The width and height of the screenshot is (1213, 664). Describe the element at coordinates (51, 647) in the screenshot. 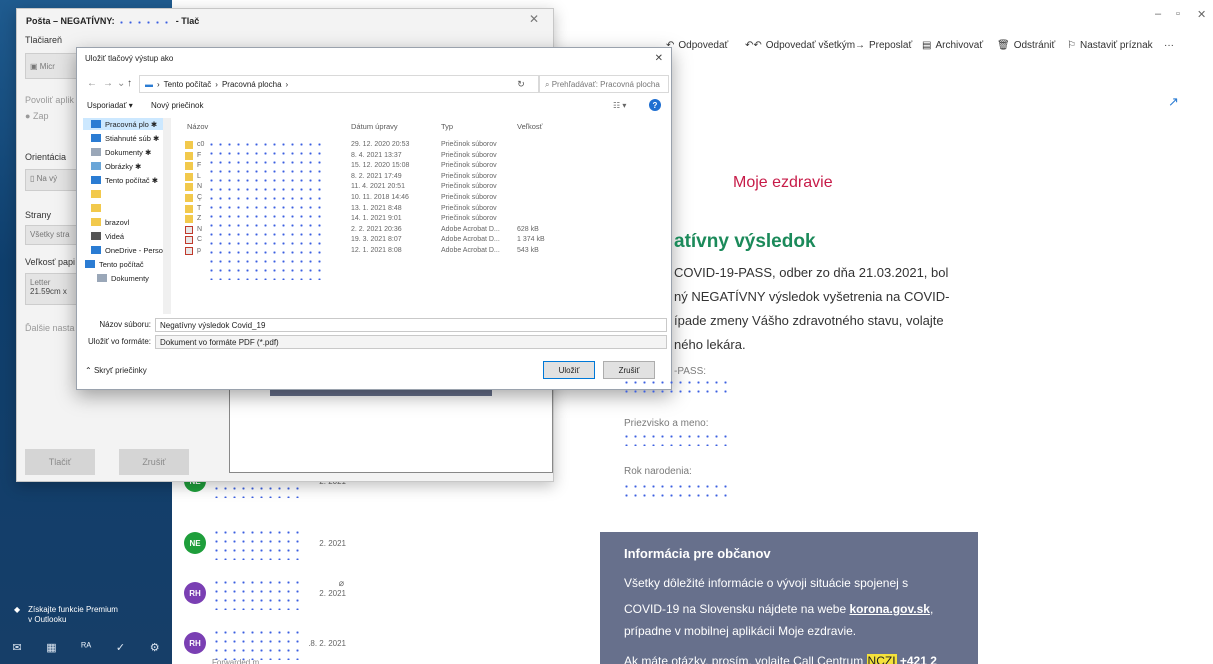

I see `calendar-icon: ▦` at that location.